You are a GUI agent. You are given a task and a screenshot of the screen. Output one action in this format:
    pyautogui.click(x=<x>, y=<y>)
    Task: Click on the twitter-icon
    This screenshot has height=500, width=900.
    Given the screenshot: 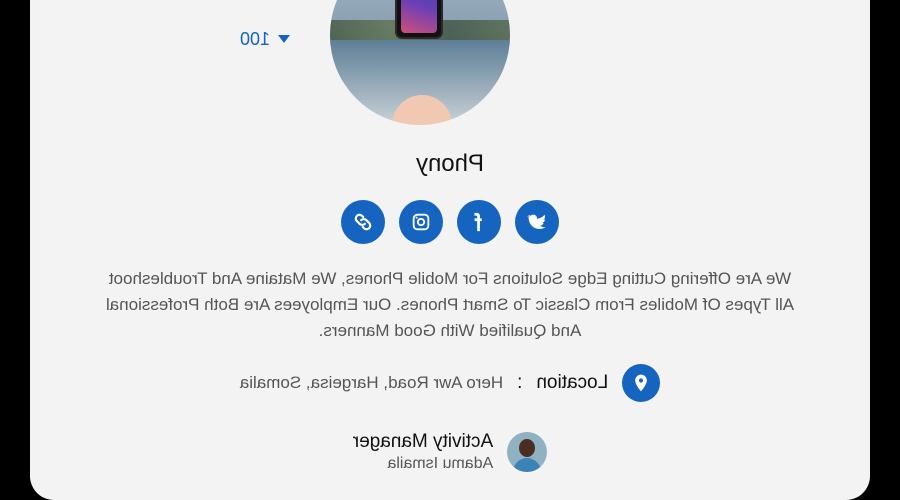 What is the action you would take?
    pyautogui.click(x=536, y=221)
    